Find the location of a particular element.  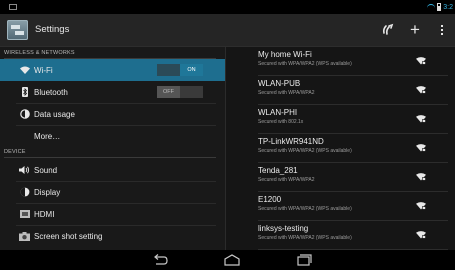

camera-icon is located at coordinates (24, 236).